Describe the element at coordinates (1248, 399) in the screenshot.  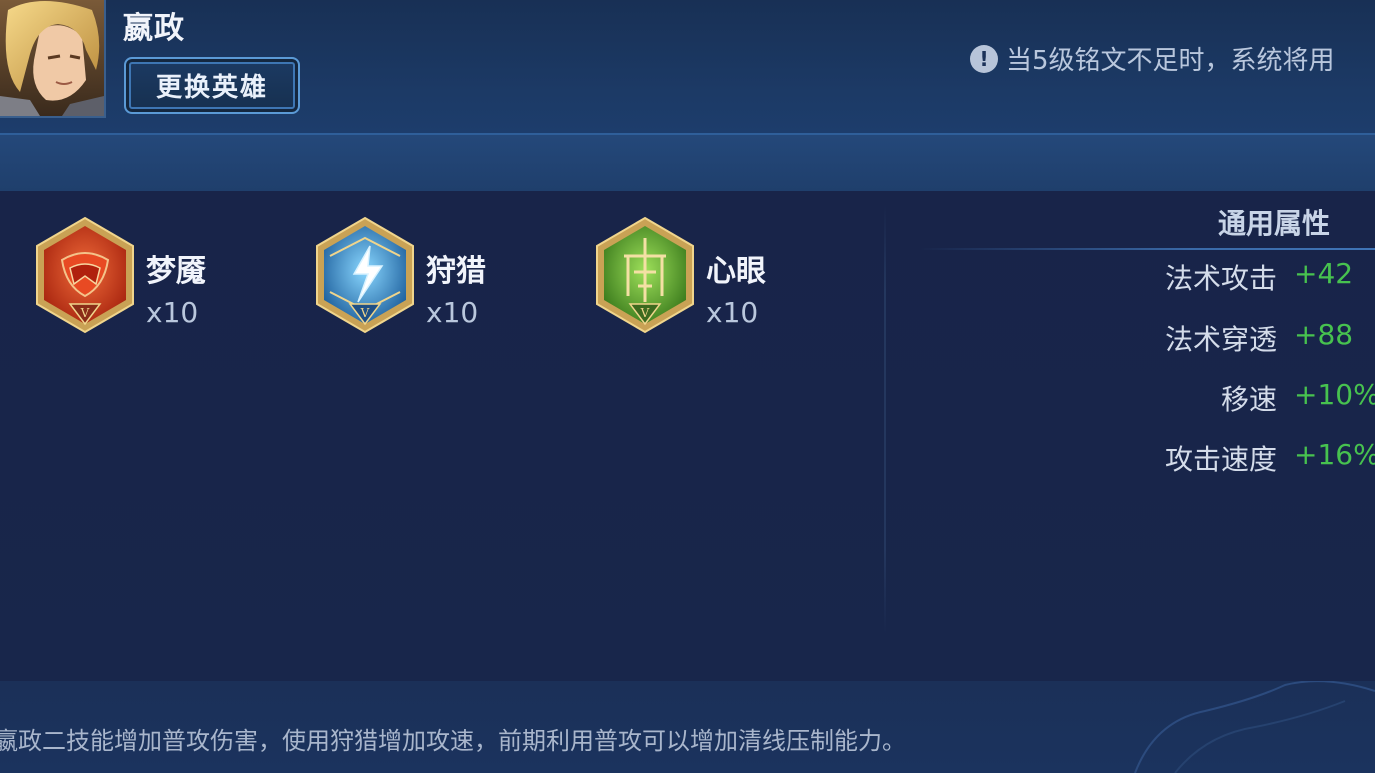
I see `attribute-label: 移速` at that location.